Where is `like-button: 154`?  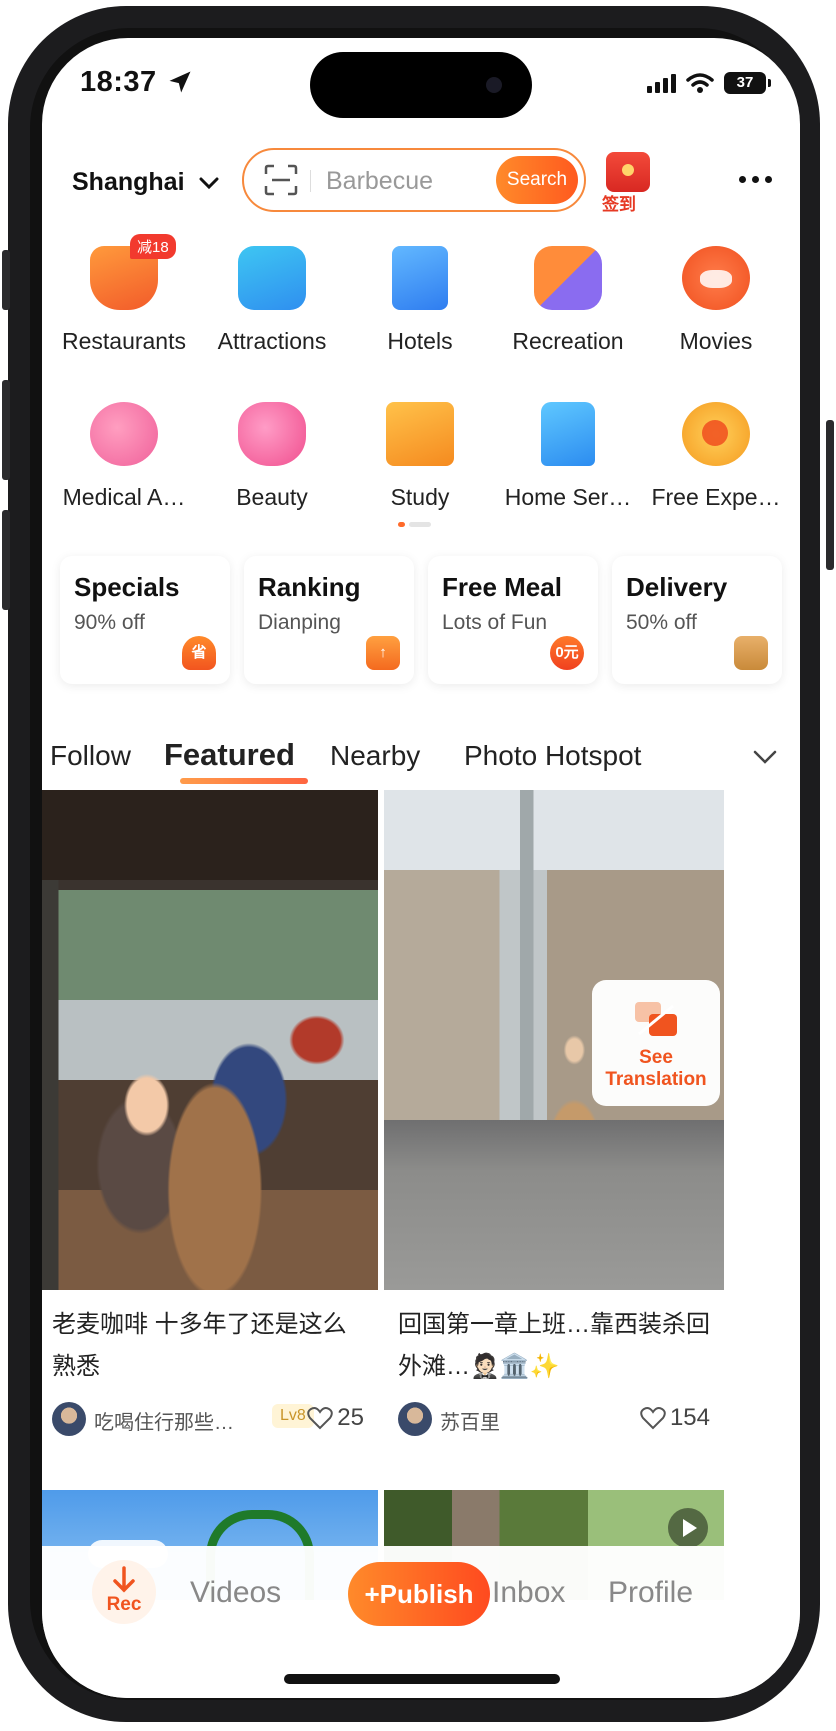 like-button: 154 is located at coordinates (675, 1418).